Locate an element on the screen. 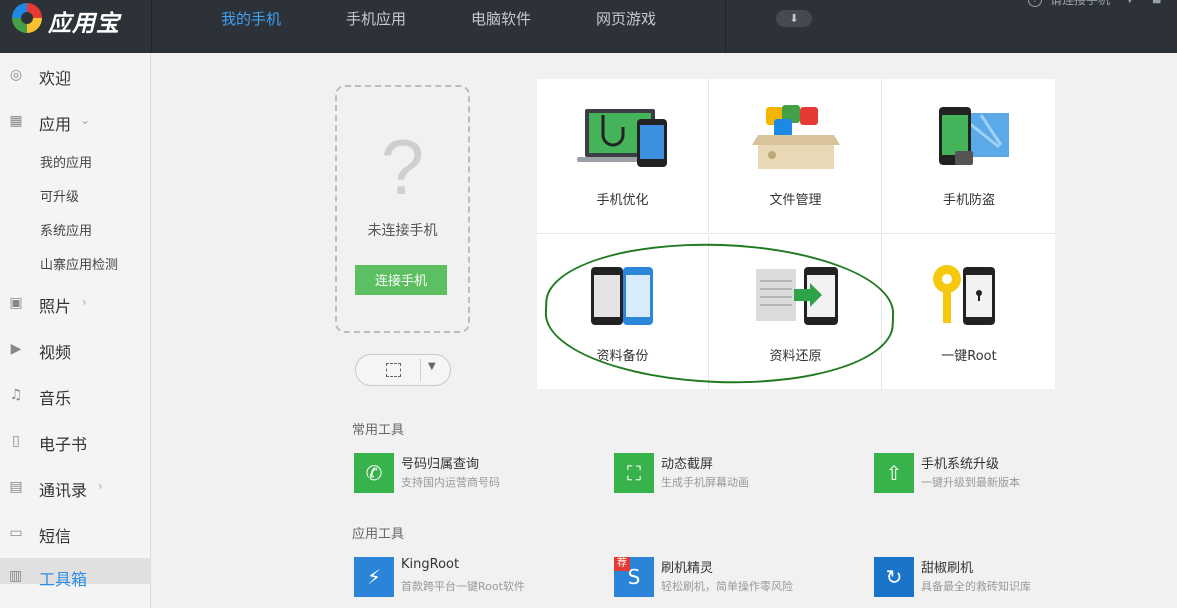 This screenshot has width=1177, height=608. sidebar-subitem-upgradable: 可升级 is located at coordinates (59, 195).